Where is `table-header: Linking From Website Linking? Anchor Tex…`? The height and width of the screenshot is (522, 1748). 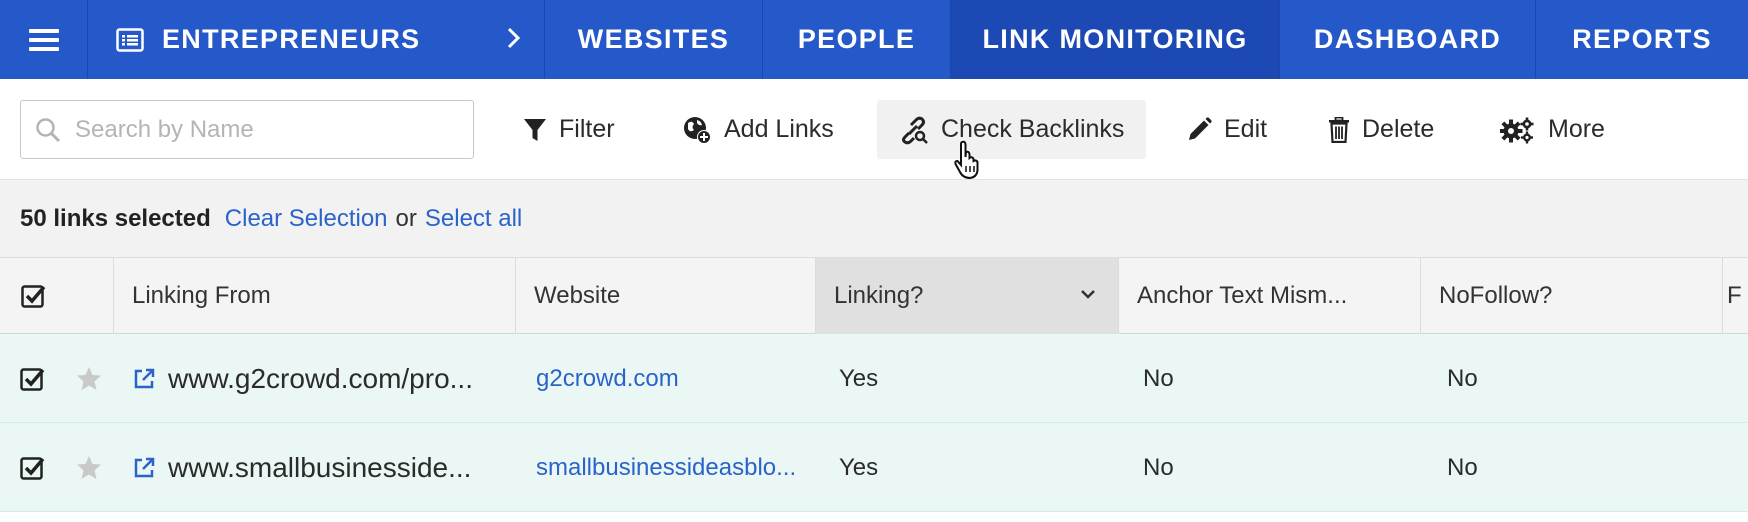
table-header: Linking From Website Linking? Anchor Tex… is located at coordinates (874, 296).